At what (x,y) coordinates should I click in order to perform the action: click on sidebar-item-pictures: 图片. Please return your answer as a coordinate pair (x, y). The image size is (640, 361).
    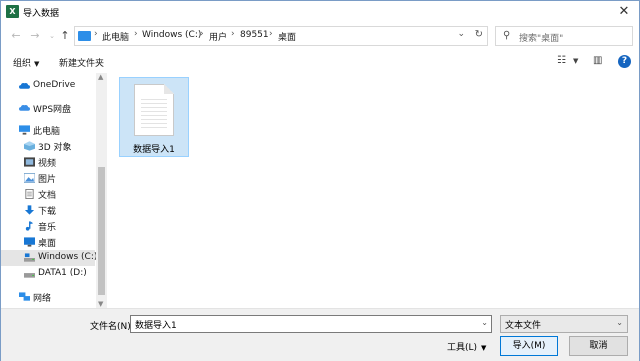
    Looking at the image, I should click on (48, 178).